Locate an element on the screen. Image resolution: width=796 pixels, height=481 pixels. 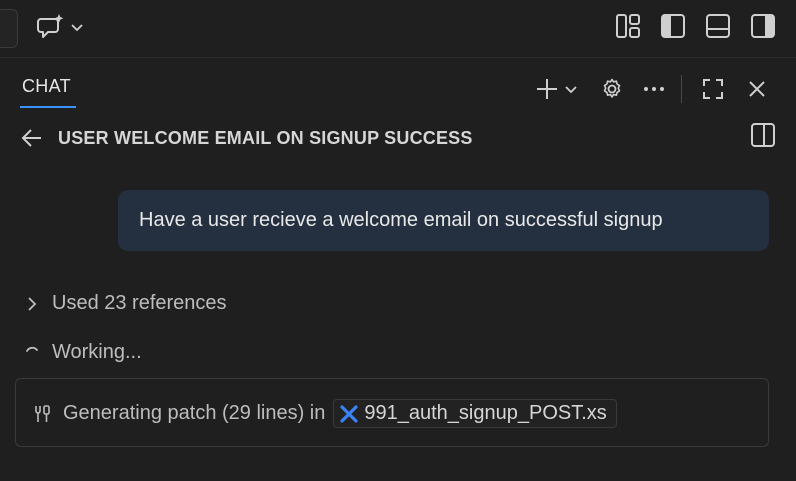
new-chat-button is located at coordinates (547, 89).